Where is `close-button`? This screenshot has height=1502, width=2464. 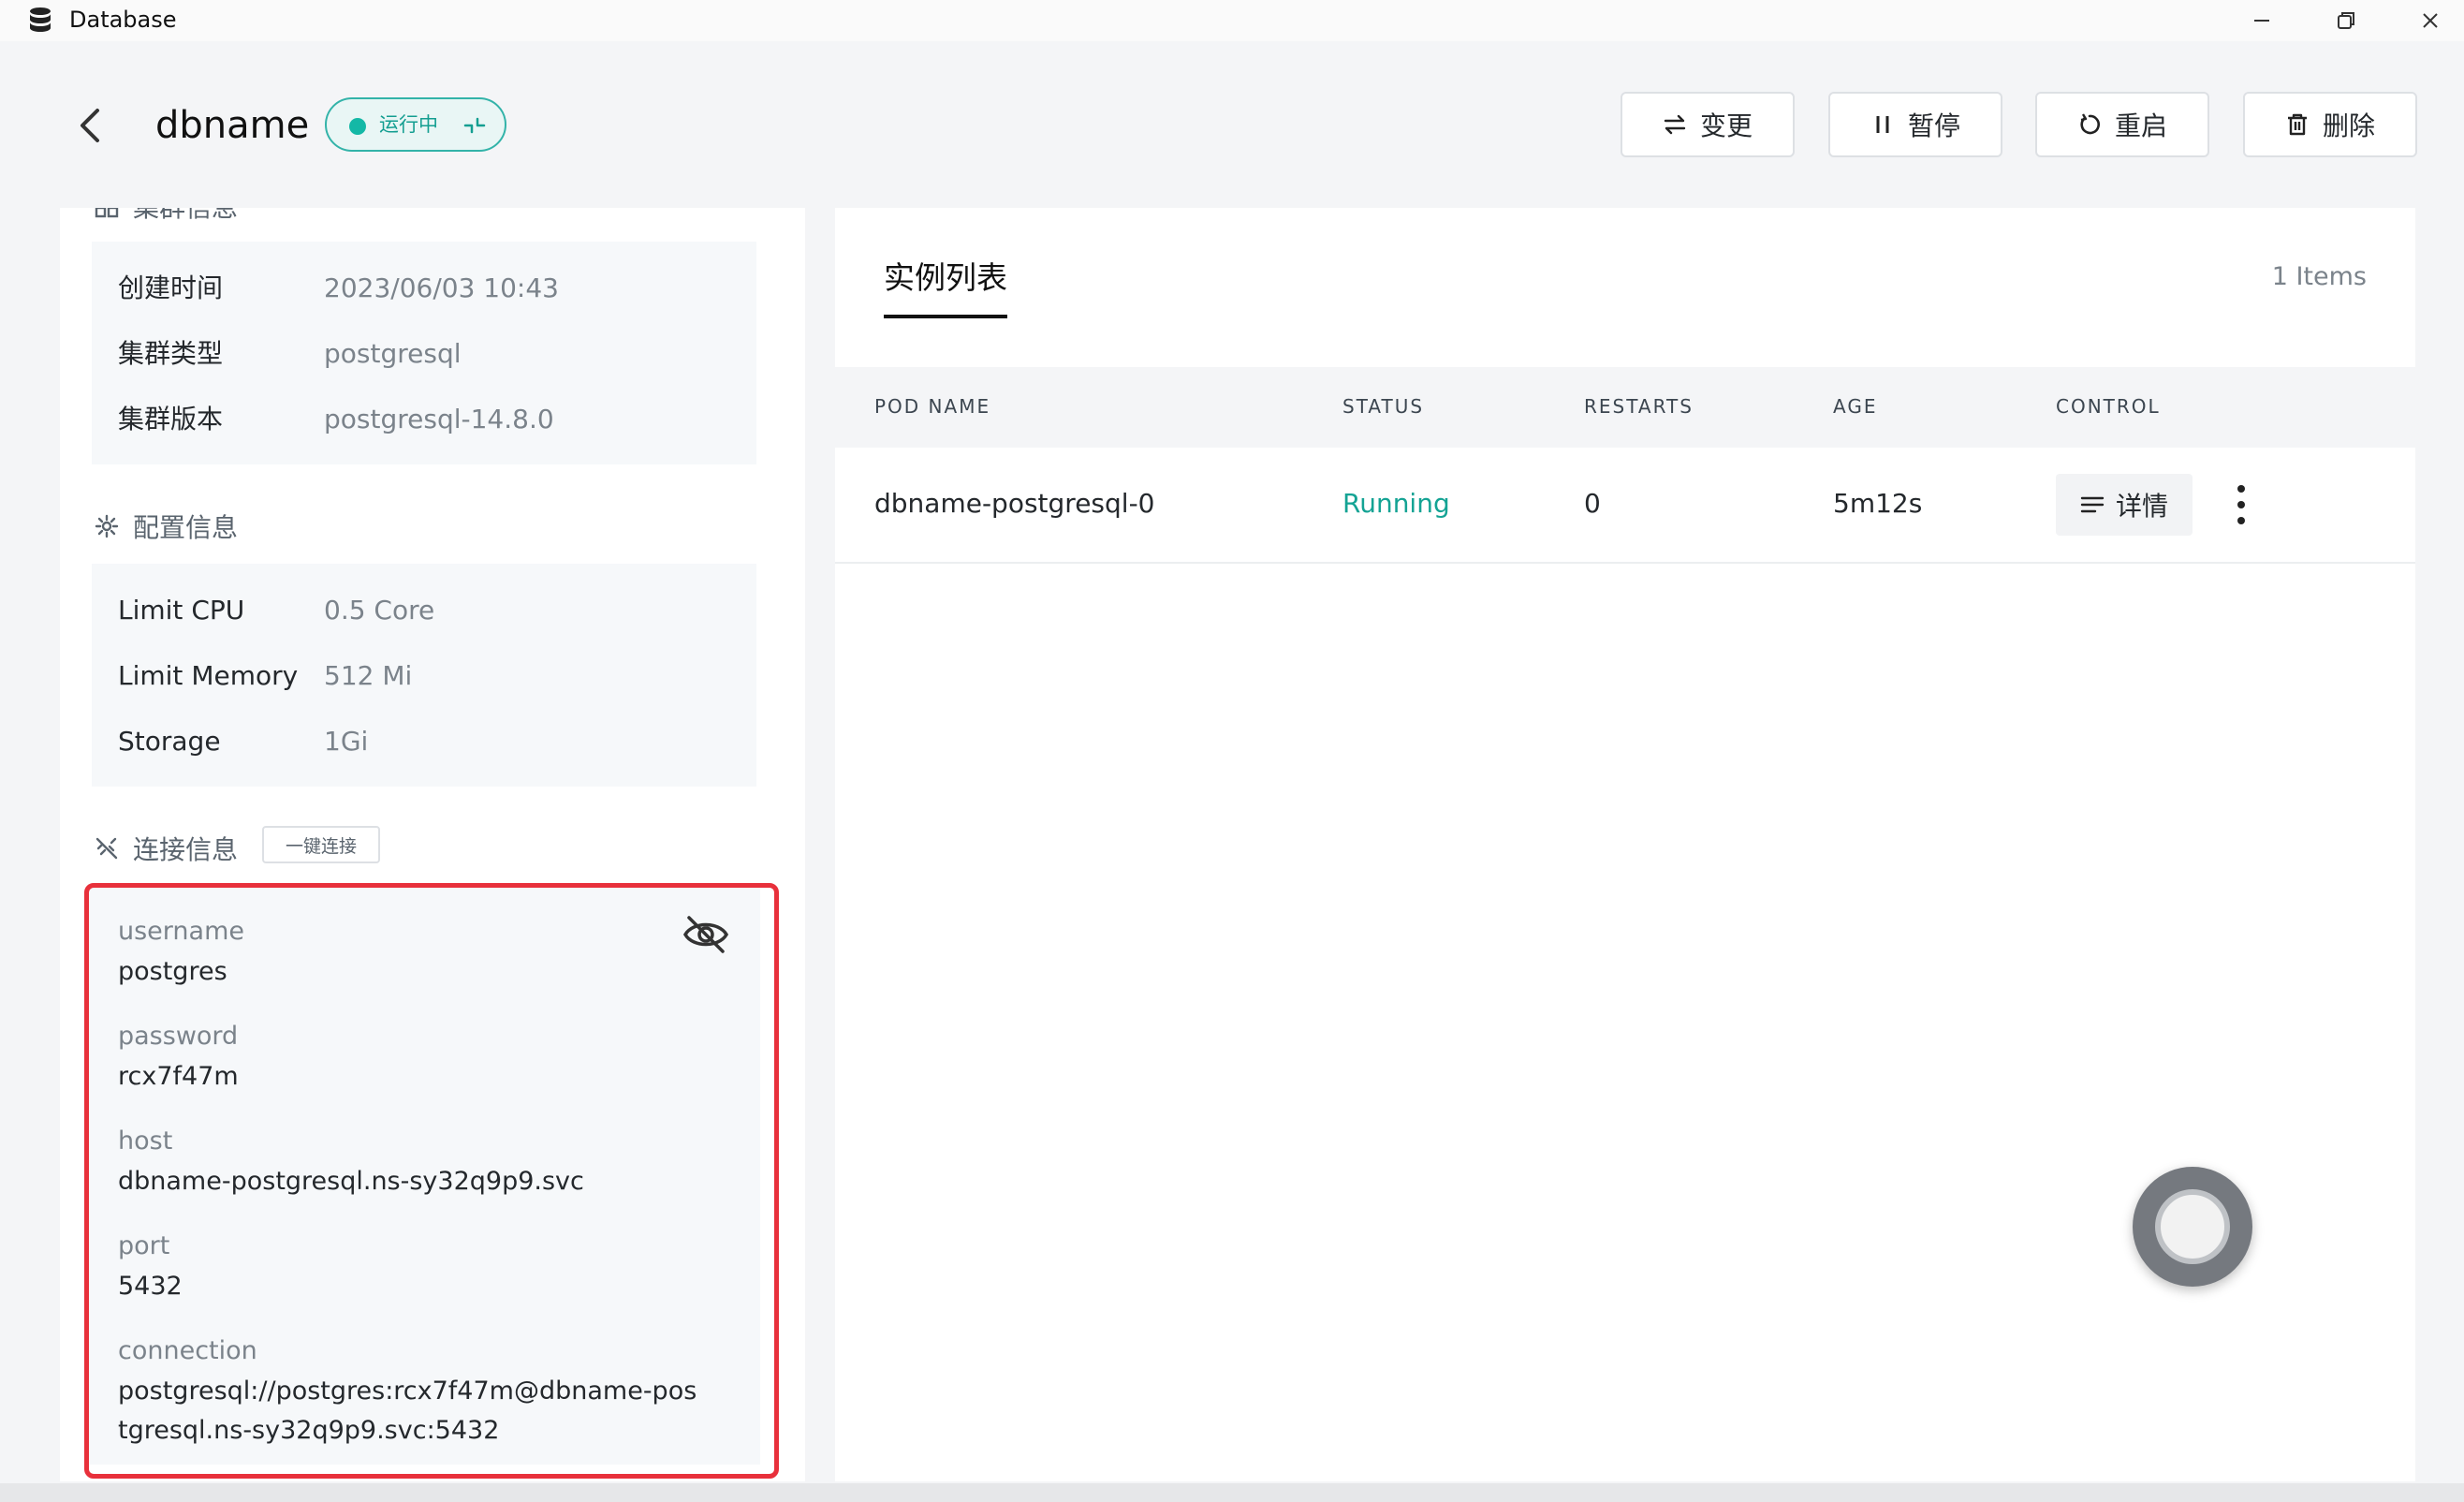
close-button is located at coordinates (2430, 20).